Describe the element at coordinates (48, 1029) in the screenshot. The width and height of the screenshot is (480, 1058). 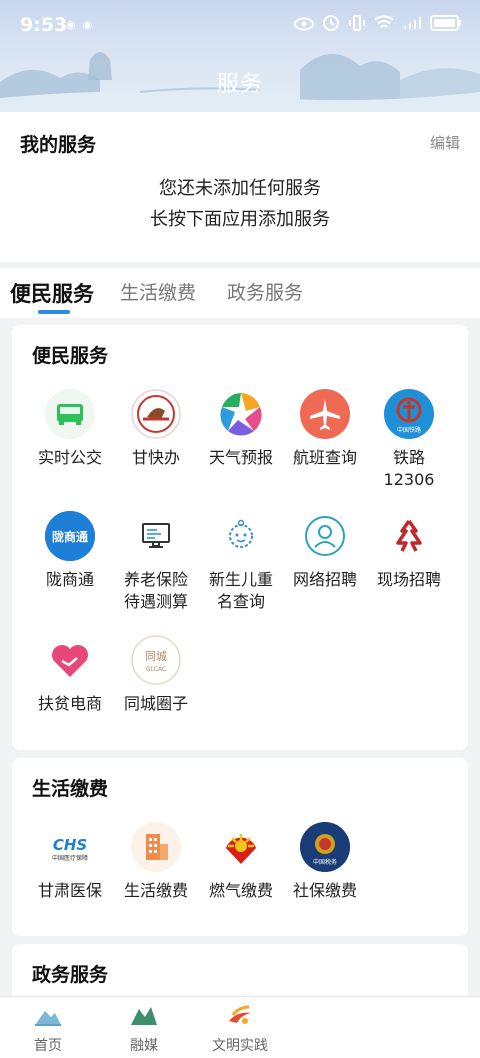
I see `nav-home: 首页` at that location.